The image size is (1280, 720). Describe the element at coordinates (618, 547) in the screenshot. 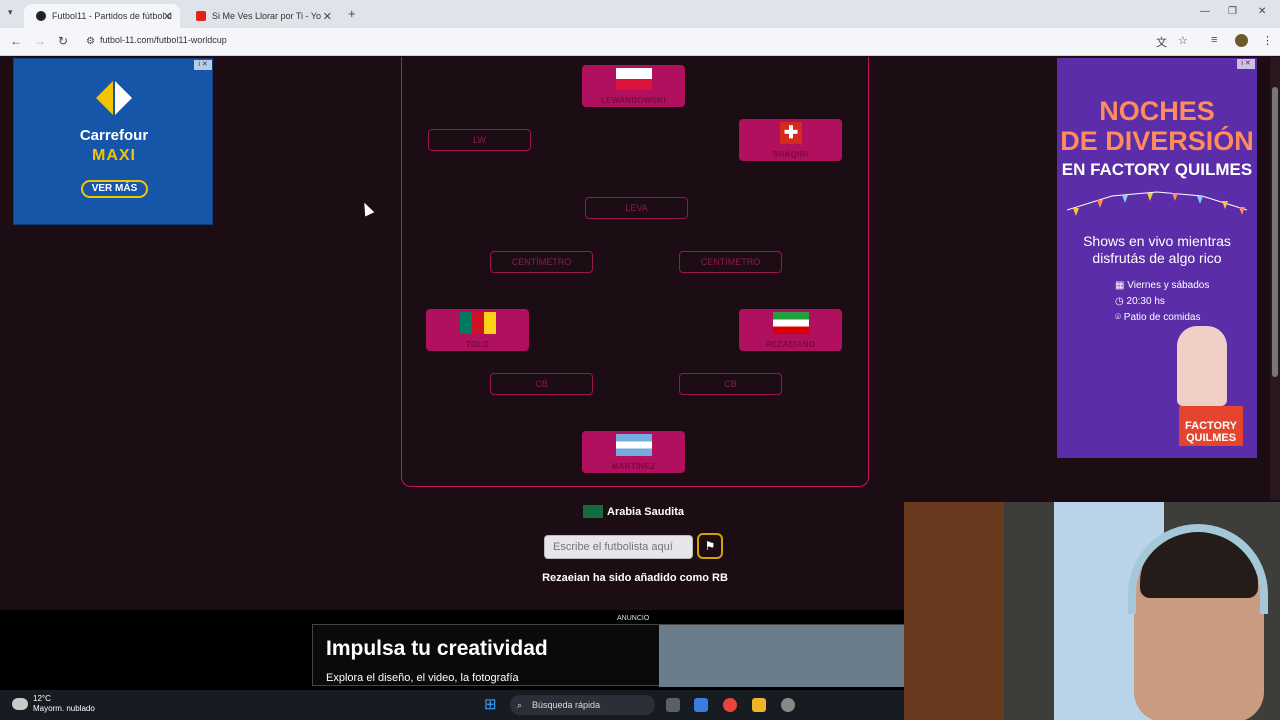

I see `player-search-input` at that location.